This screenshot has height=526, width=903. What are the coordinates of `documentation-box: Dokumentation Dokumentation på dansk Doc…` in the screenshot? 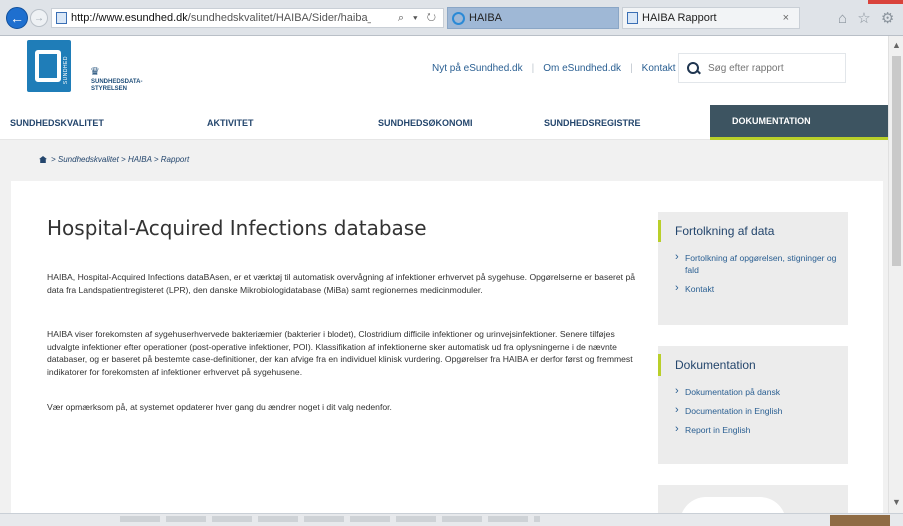 It's located at (753, 405).